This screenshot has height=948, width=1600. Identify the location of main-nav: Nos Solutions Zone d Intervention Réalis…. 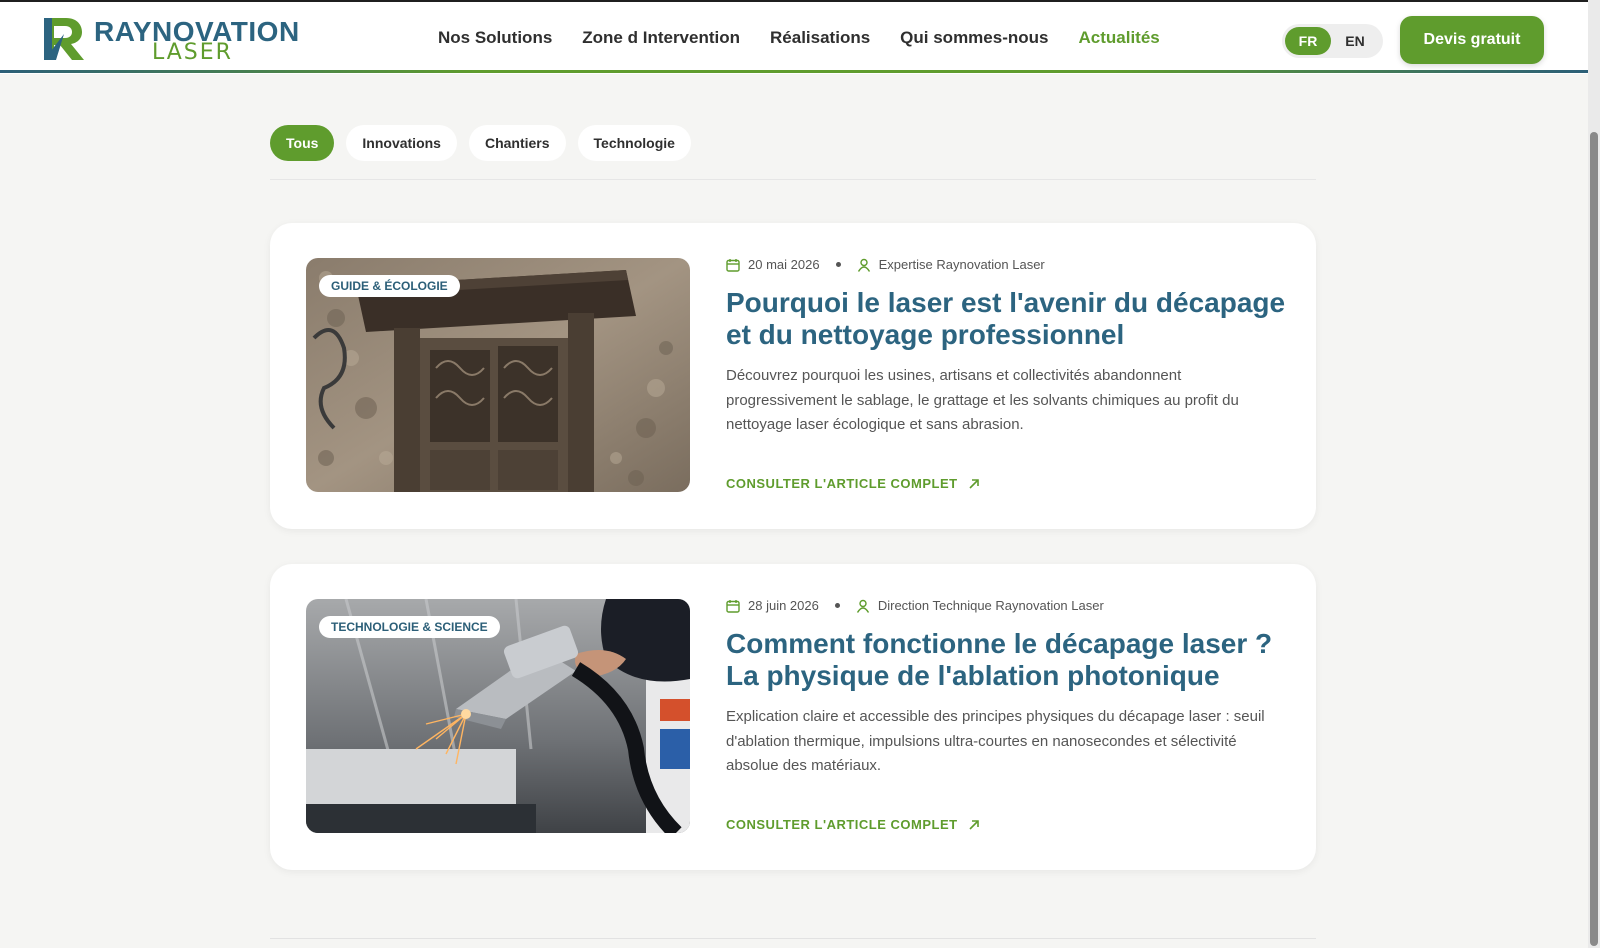
(814, 38).